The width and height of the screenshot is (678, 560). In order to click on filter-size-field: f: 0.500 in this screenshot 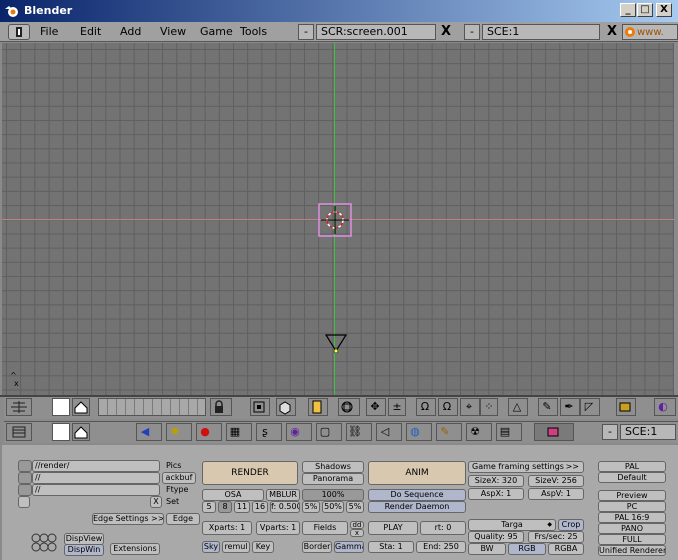, I will do `click(285, 507)`.